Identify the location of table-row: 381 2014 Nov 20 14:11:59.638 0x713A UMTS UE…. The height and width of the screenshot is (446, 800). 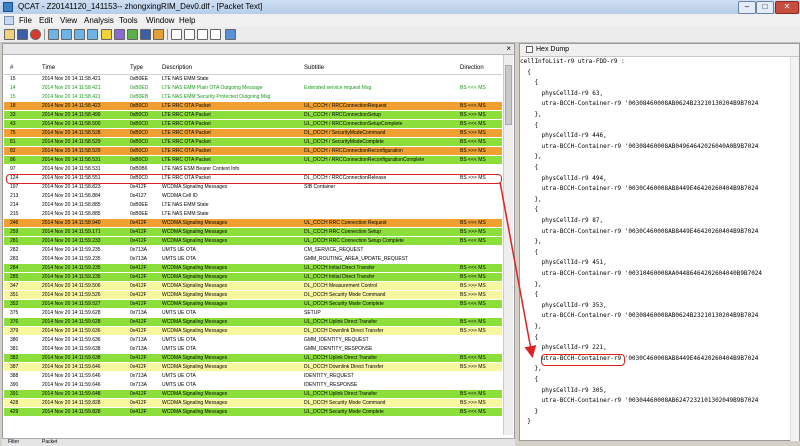
(253, 349).